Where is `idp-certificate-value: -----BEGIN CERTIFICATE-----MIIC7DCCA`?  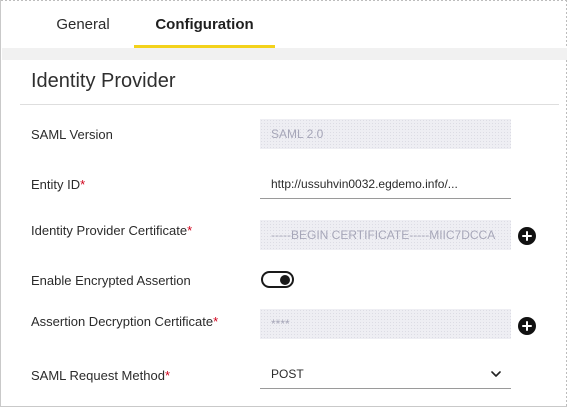
idp-certificate-value: -----BEGIN CERTIFICATE-----MIIC7DCCA is located at coordinates (383, 235).